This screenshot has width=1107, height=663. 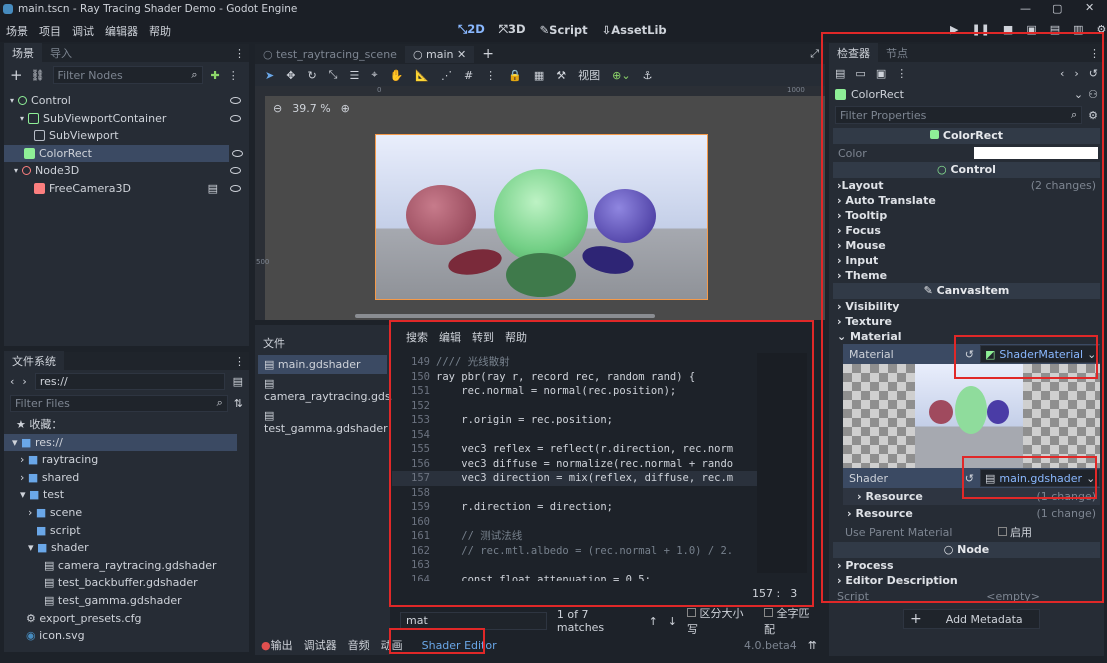 I want to click on list-item: ▤ camera_raytracing.gdshader, so click(x=126, y=566).